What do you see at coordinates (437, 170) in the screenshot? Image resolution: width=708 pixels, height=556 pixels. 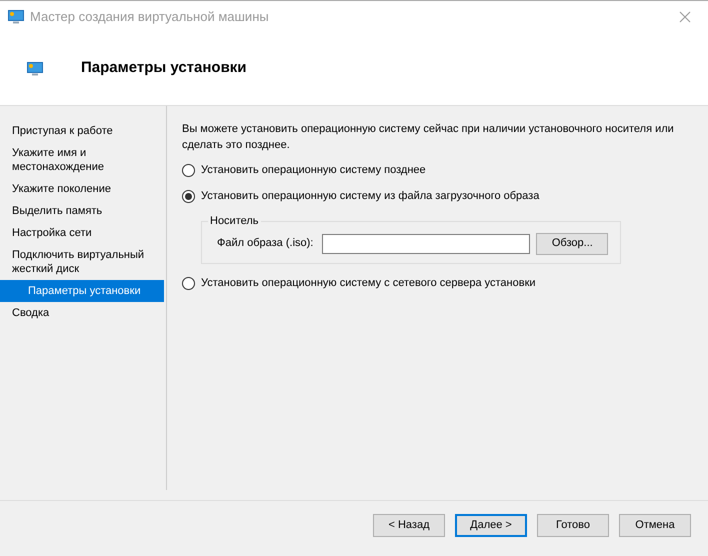 I see `radio-option: Установить операционную систему позднее` at bounding box center [437, 170].